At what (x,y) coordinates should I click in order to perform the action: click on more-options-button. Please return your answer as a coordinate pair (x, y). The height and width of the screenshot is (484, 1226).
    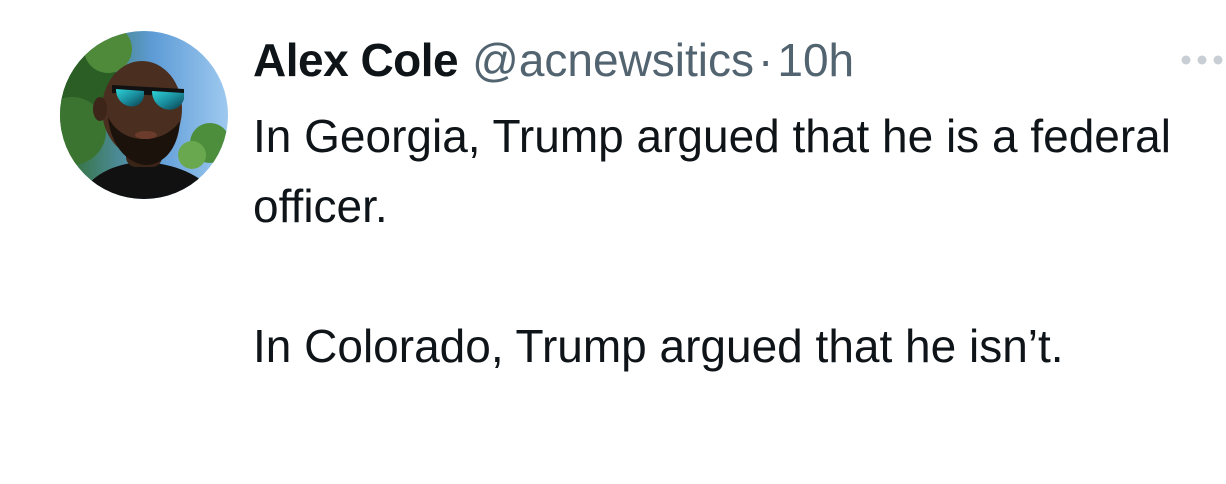
    Looking at the image, I should click on (1202, 60).